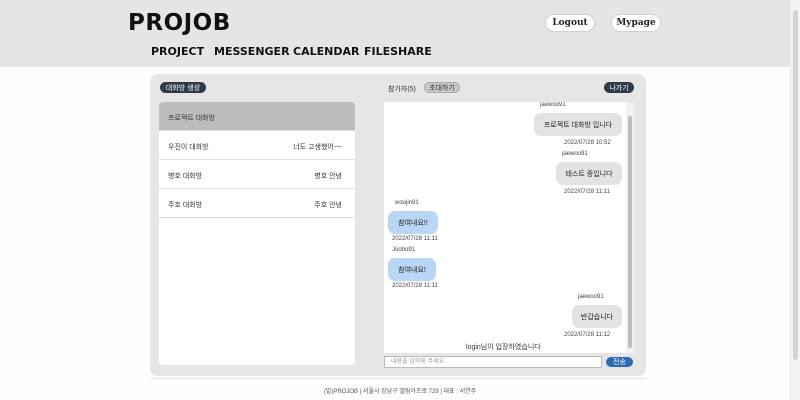 The image size is (800, 400). What do you see at coordinates (619, 362) in the screenshot?
I see `send-button: 전송` at bounding box center [619, 362].